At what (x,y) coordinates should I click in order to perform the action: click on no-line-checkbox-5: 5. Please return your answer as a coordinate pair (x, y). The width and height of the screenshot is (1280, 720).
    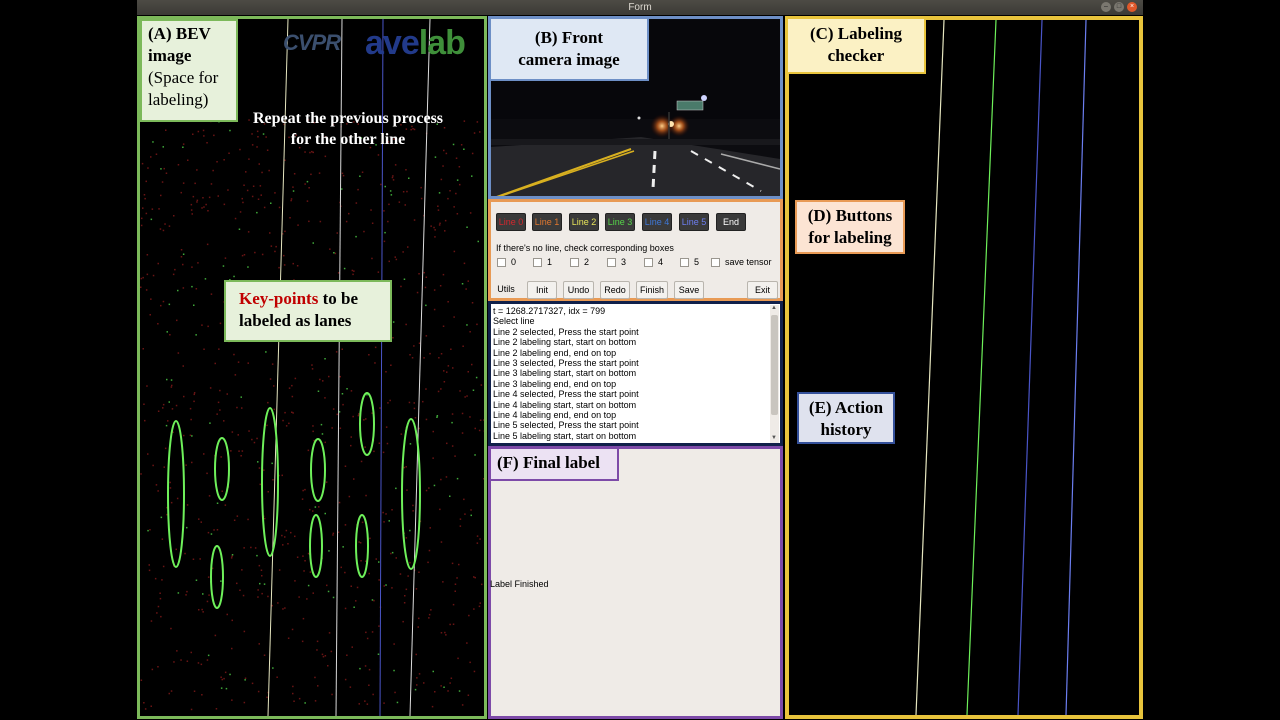
    Looking at the image, I should click on (689, 262).